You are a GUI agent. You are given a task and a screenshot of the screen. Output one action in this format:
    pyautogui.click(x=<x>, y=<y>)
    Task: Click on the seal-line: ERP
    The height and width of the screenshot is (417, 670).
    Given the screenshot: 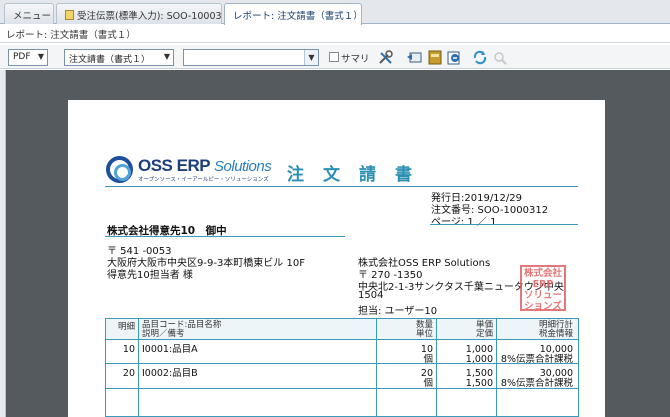 What is the action you would take?
    pyautogui.click(x=543, y=284)
    